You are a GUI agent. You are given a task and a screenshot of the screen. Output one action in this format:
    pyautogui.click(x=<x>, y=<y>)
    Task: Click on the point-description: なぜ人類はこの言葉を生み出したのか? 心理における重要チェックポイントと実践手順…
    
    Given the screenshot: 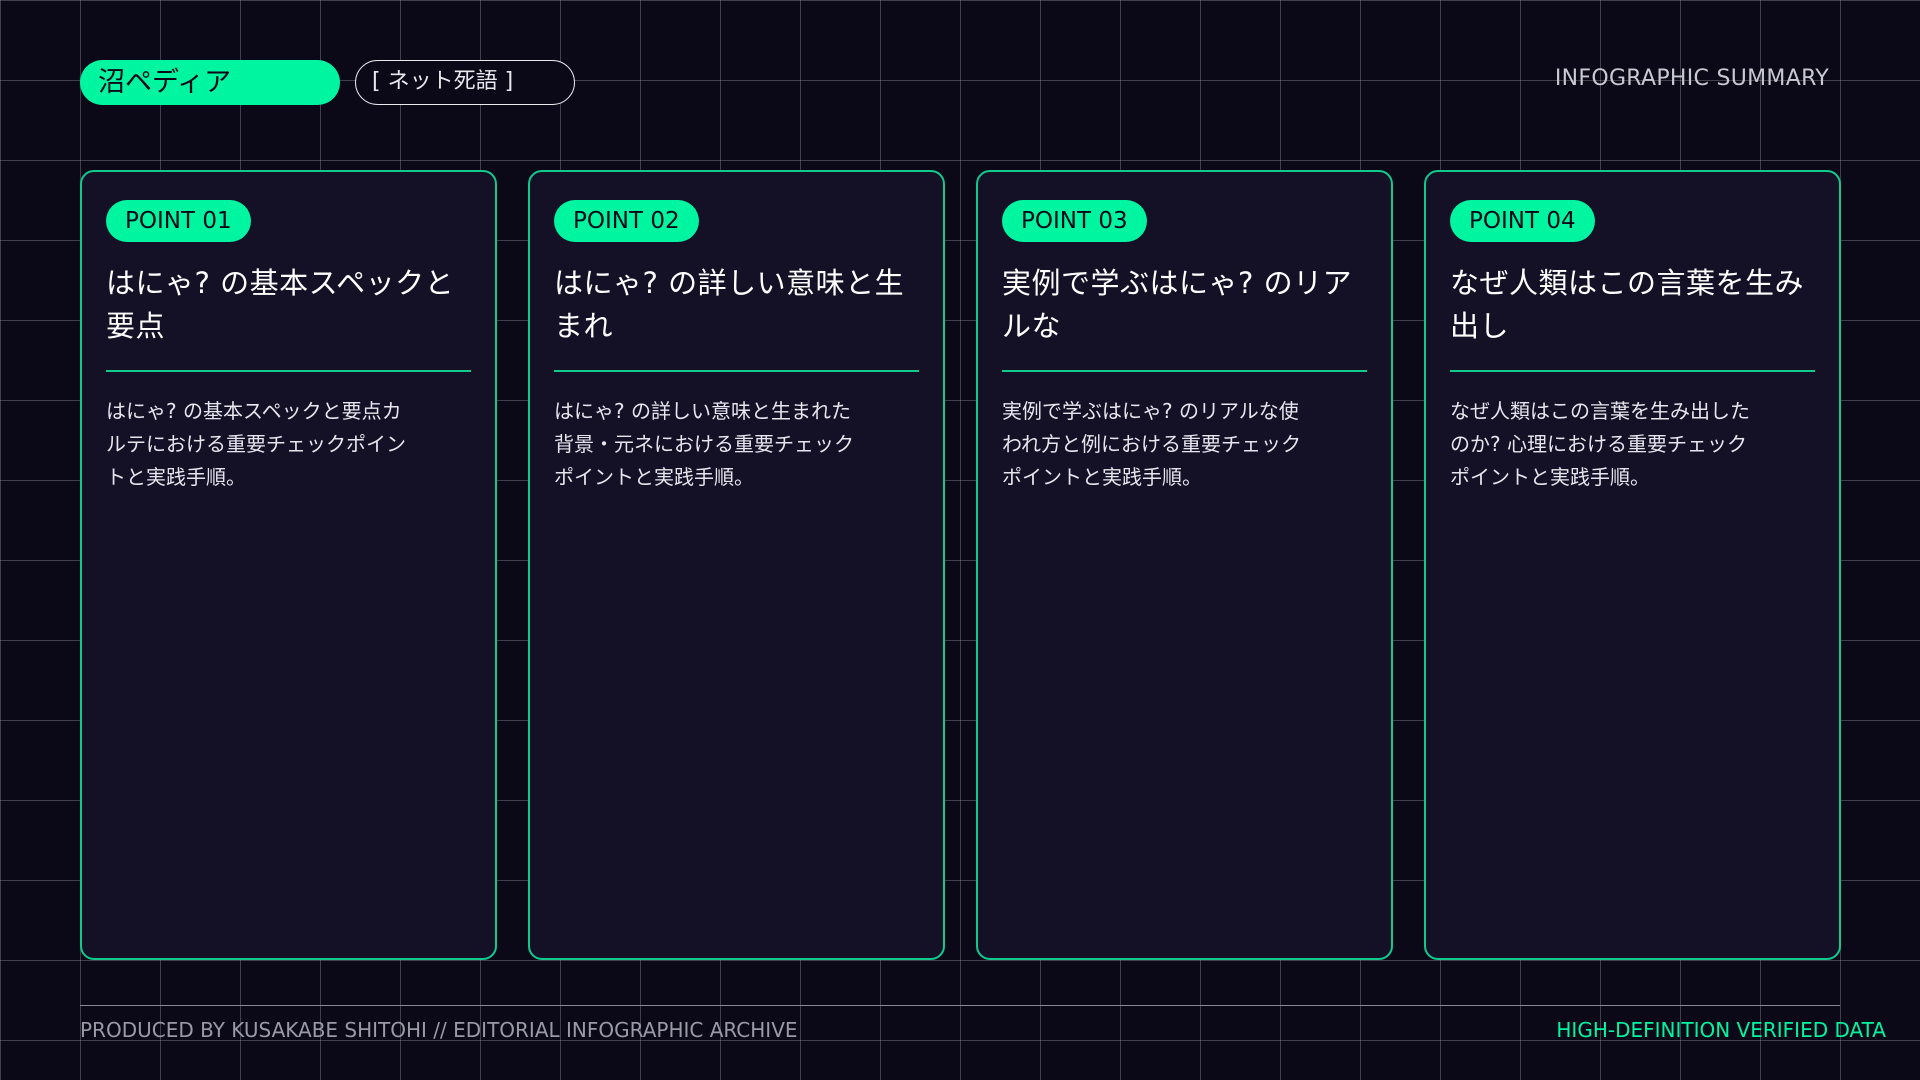 What is the action you would take?
    pyautogui.click(x=1600, y=444)
    